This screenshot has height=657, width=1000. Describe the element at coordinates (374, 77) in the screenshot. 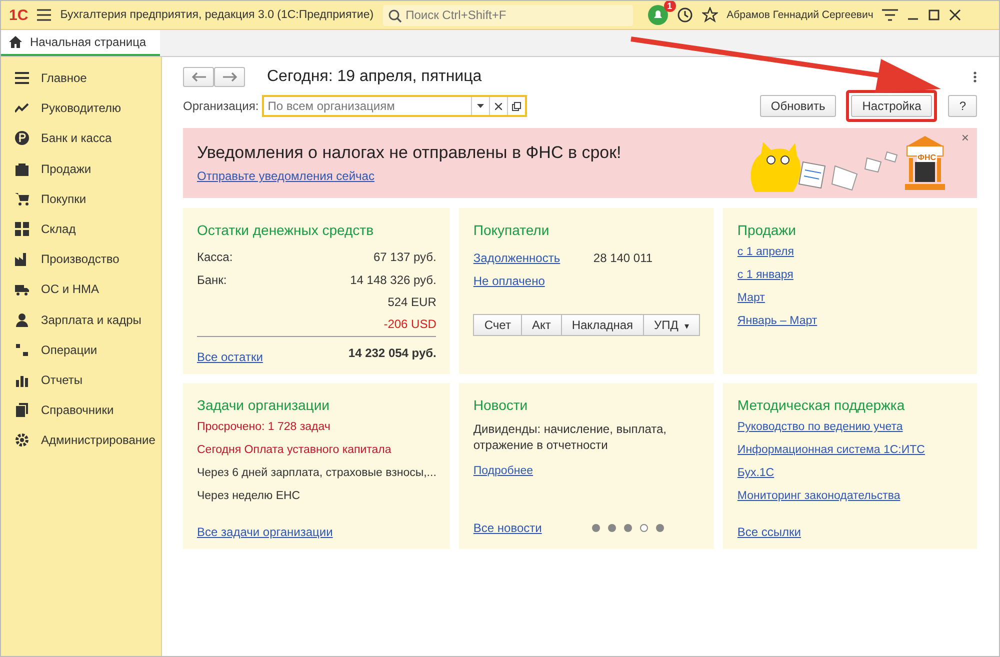

I see `page-title: Сегодня: 19 апреля, пятница` at that location.